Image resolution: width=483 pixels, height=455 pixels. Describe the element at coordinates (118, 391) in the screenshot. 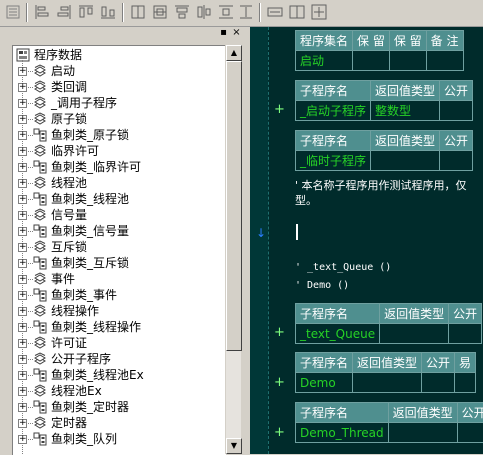

I see `tree-item: + 线程池Ex` at that location.